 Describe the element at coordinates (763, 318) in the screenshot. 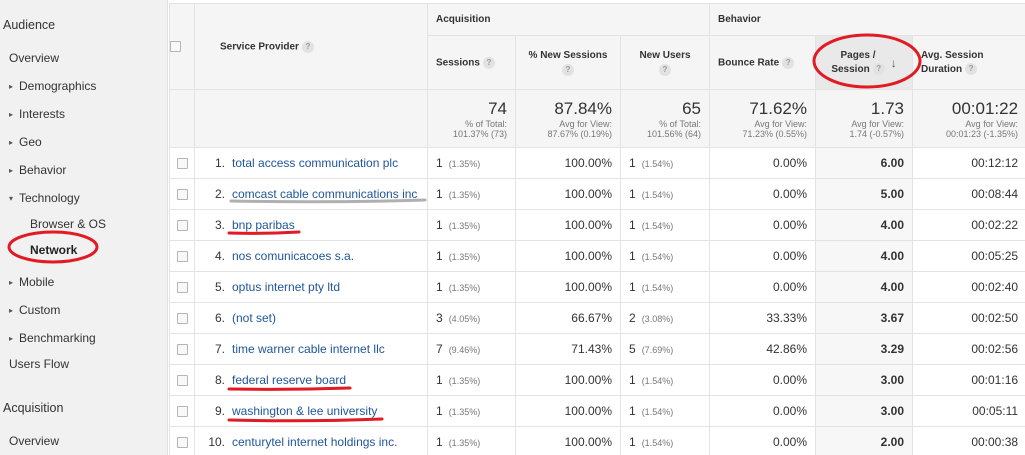

I see `bounce-rate-cell: 33.33%` at that location.